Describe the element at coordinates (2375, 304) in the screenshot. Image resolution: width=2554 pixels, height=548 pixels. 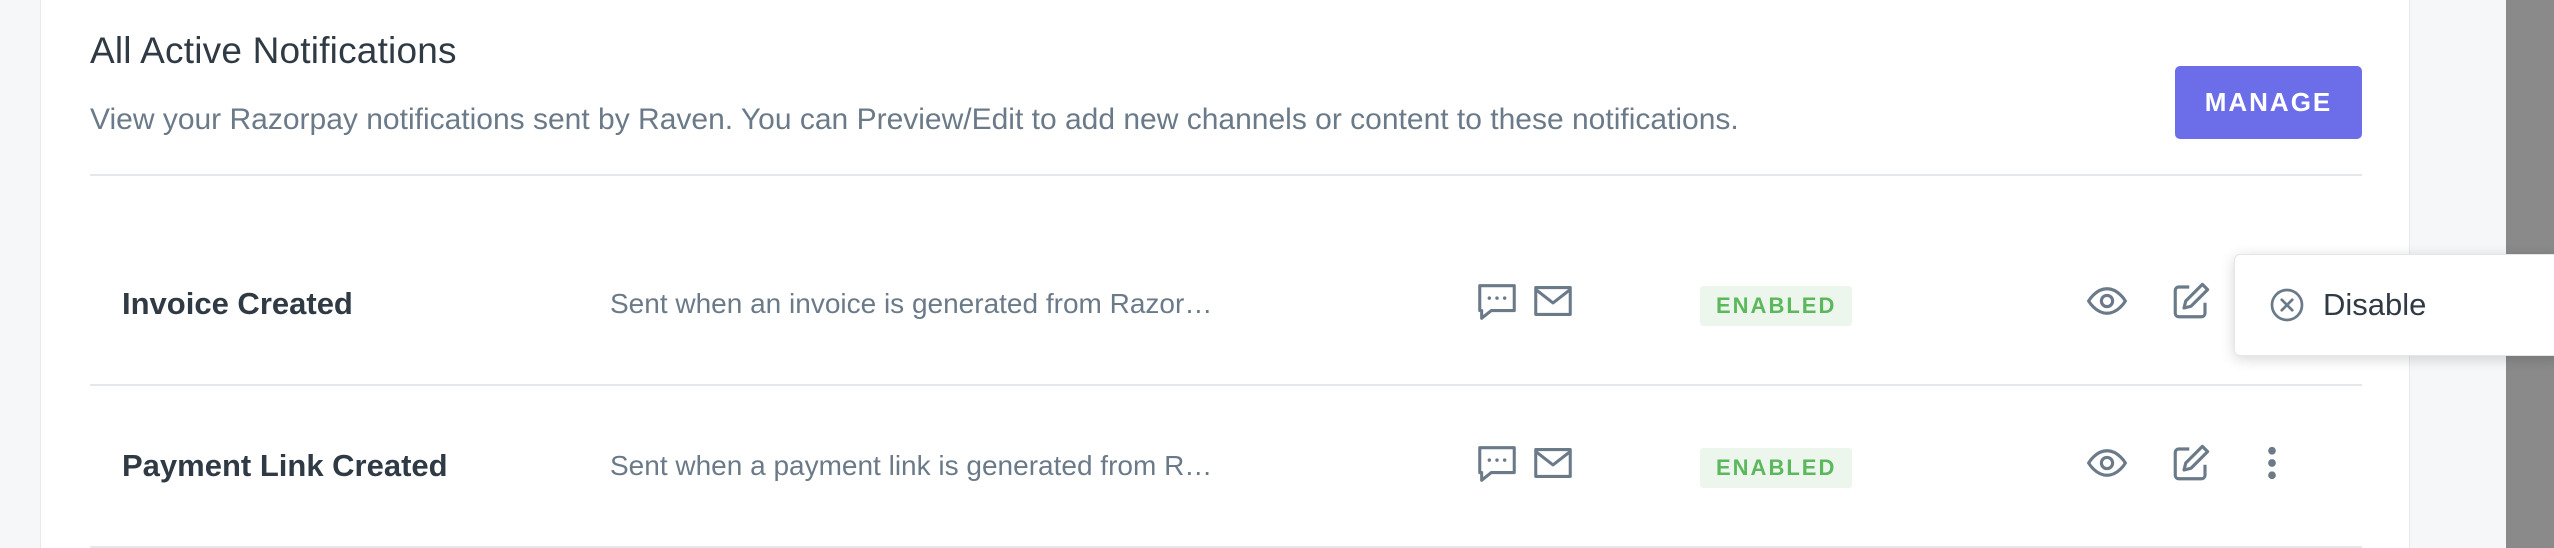
I see `disable-label: Disable` at that location.